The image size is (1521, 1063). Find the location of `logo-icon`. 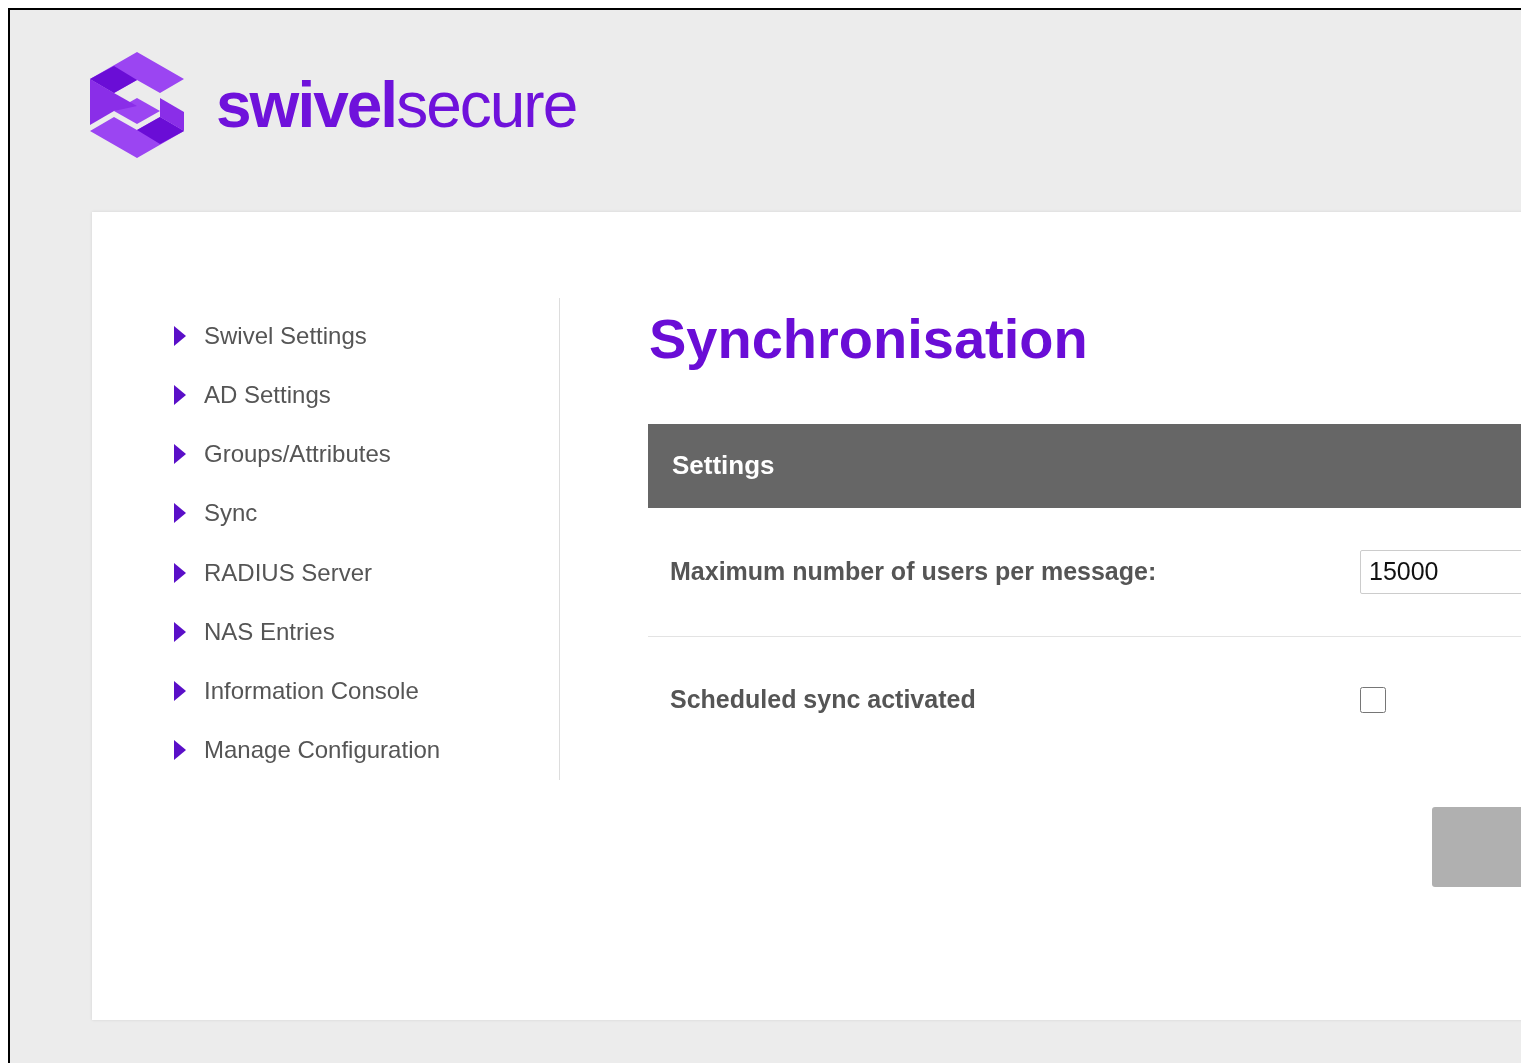

logo-icon is located at coordinates (137, 105).